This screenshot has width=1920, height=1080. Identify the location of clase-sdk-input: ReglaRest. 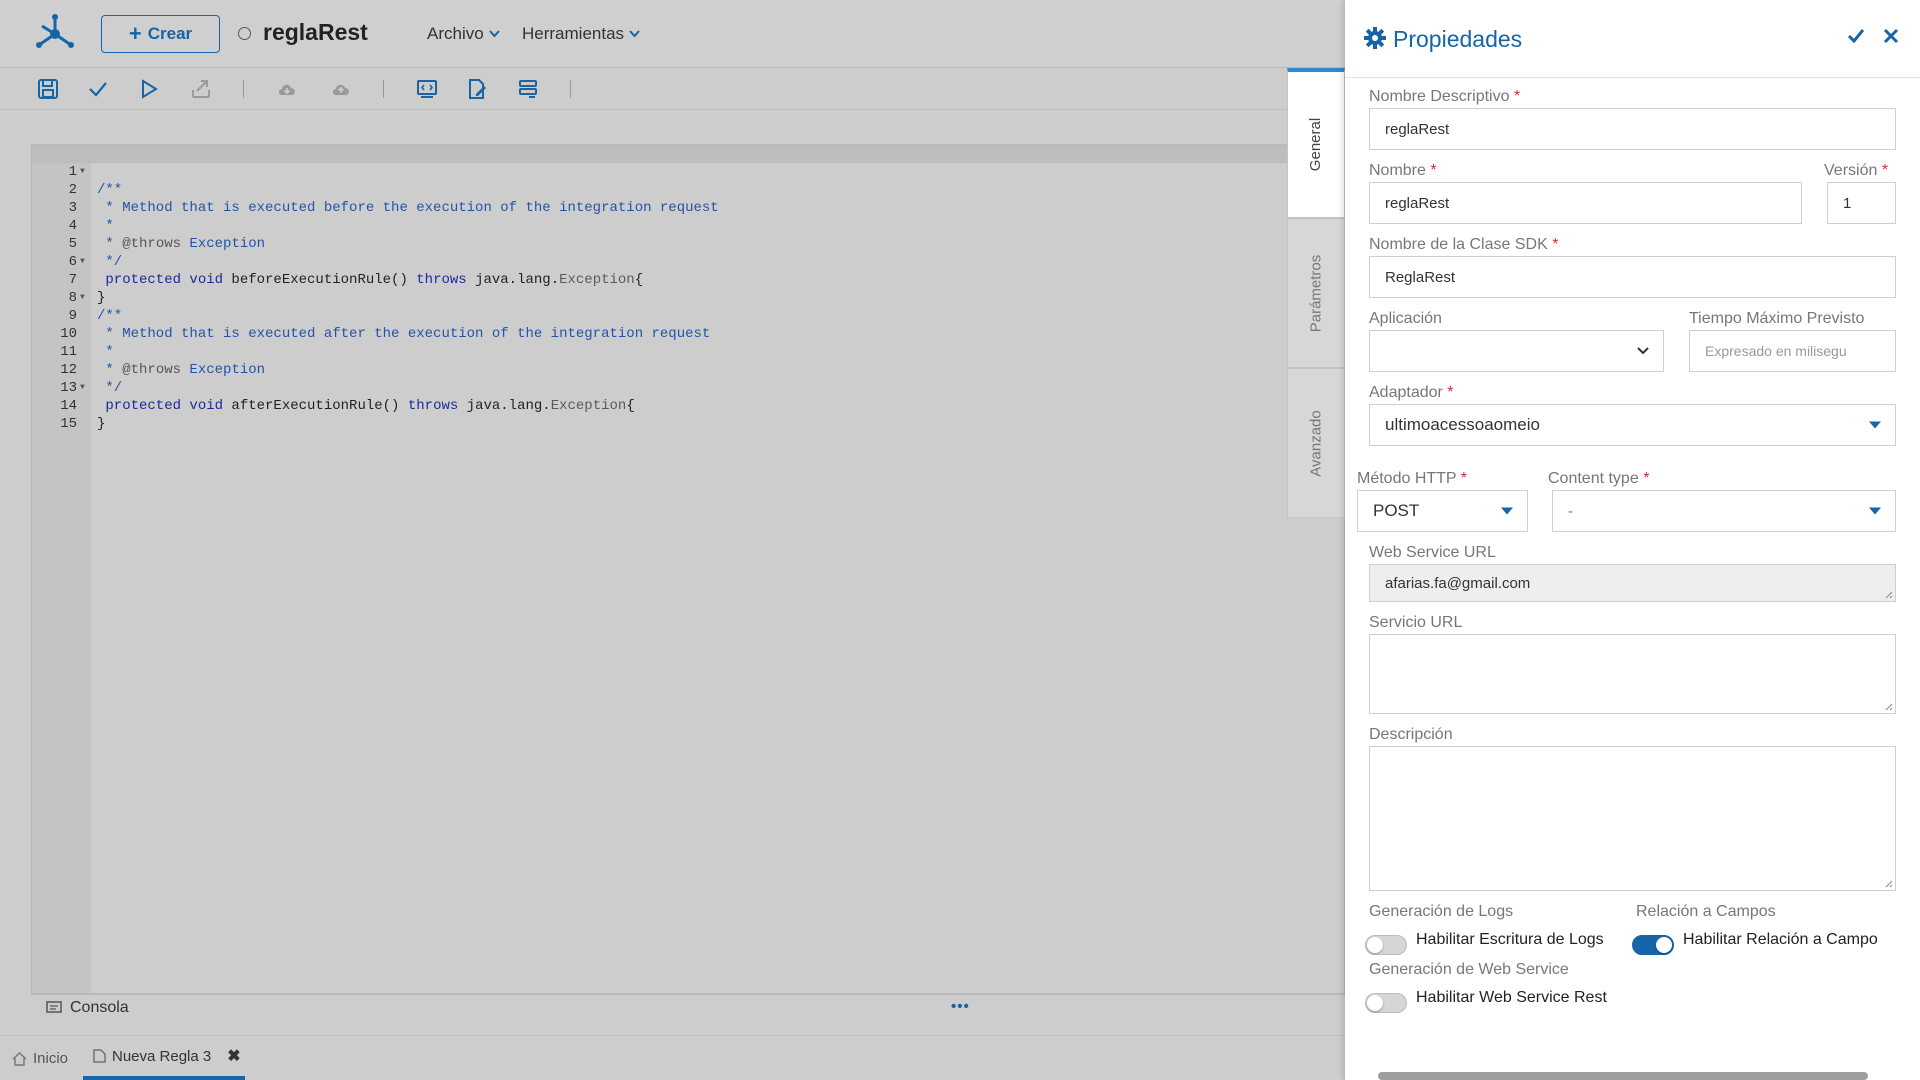
(1632, 277).